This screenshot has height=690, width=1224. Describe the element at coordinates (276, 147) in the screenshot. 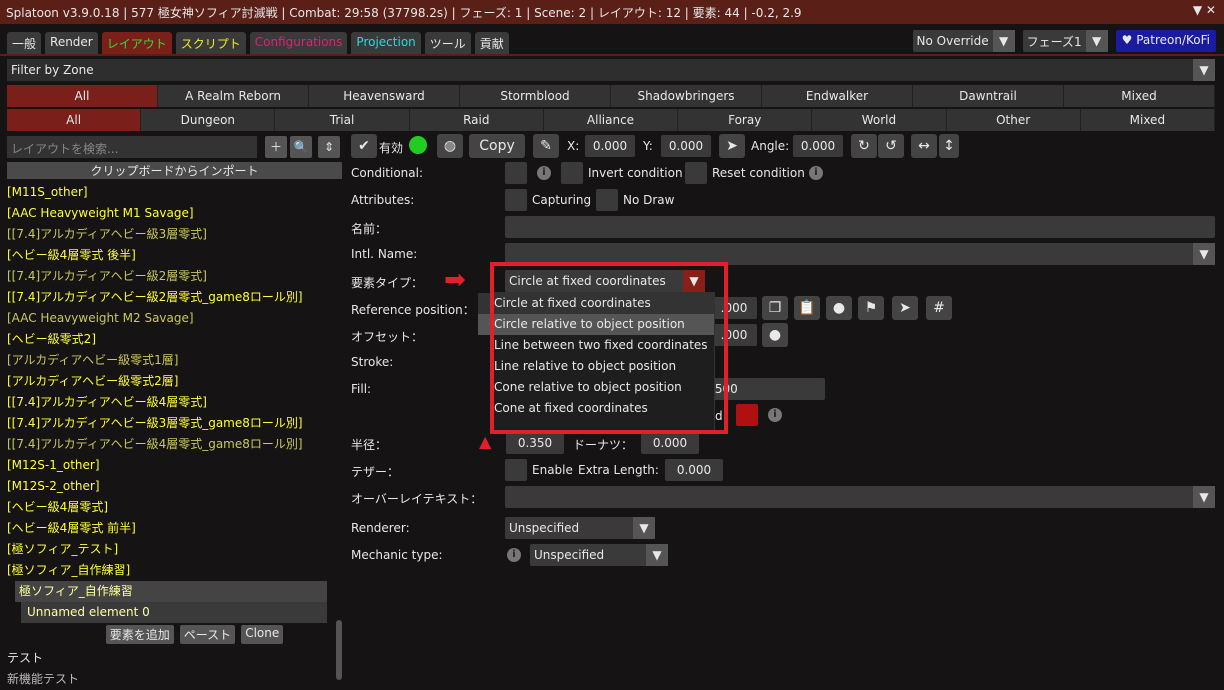

I see `add-icon: ＋` at that location.